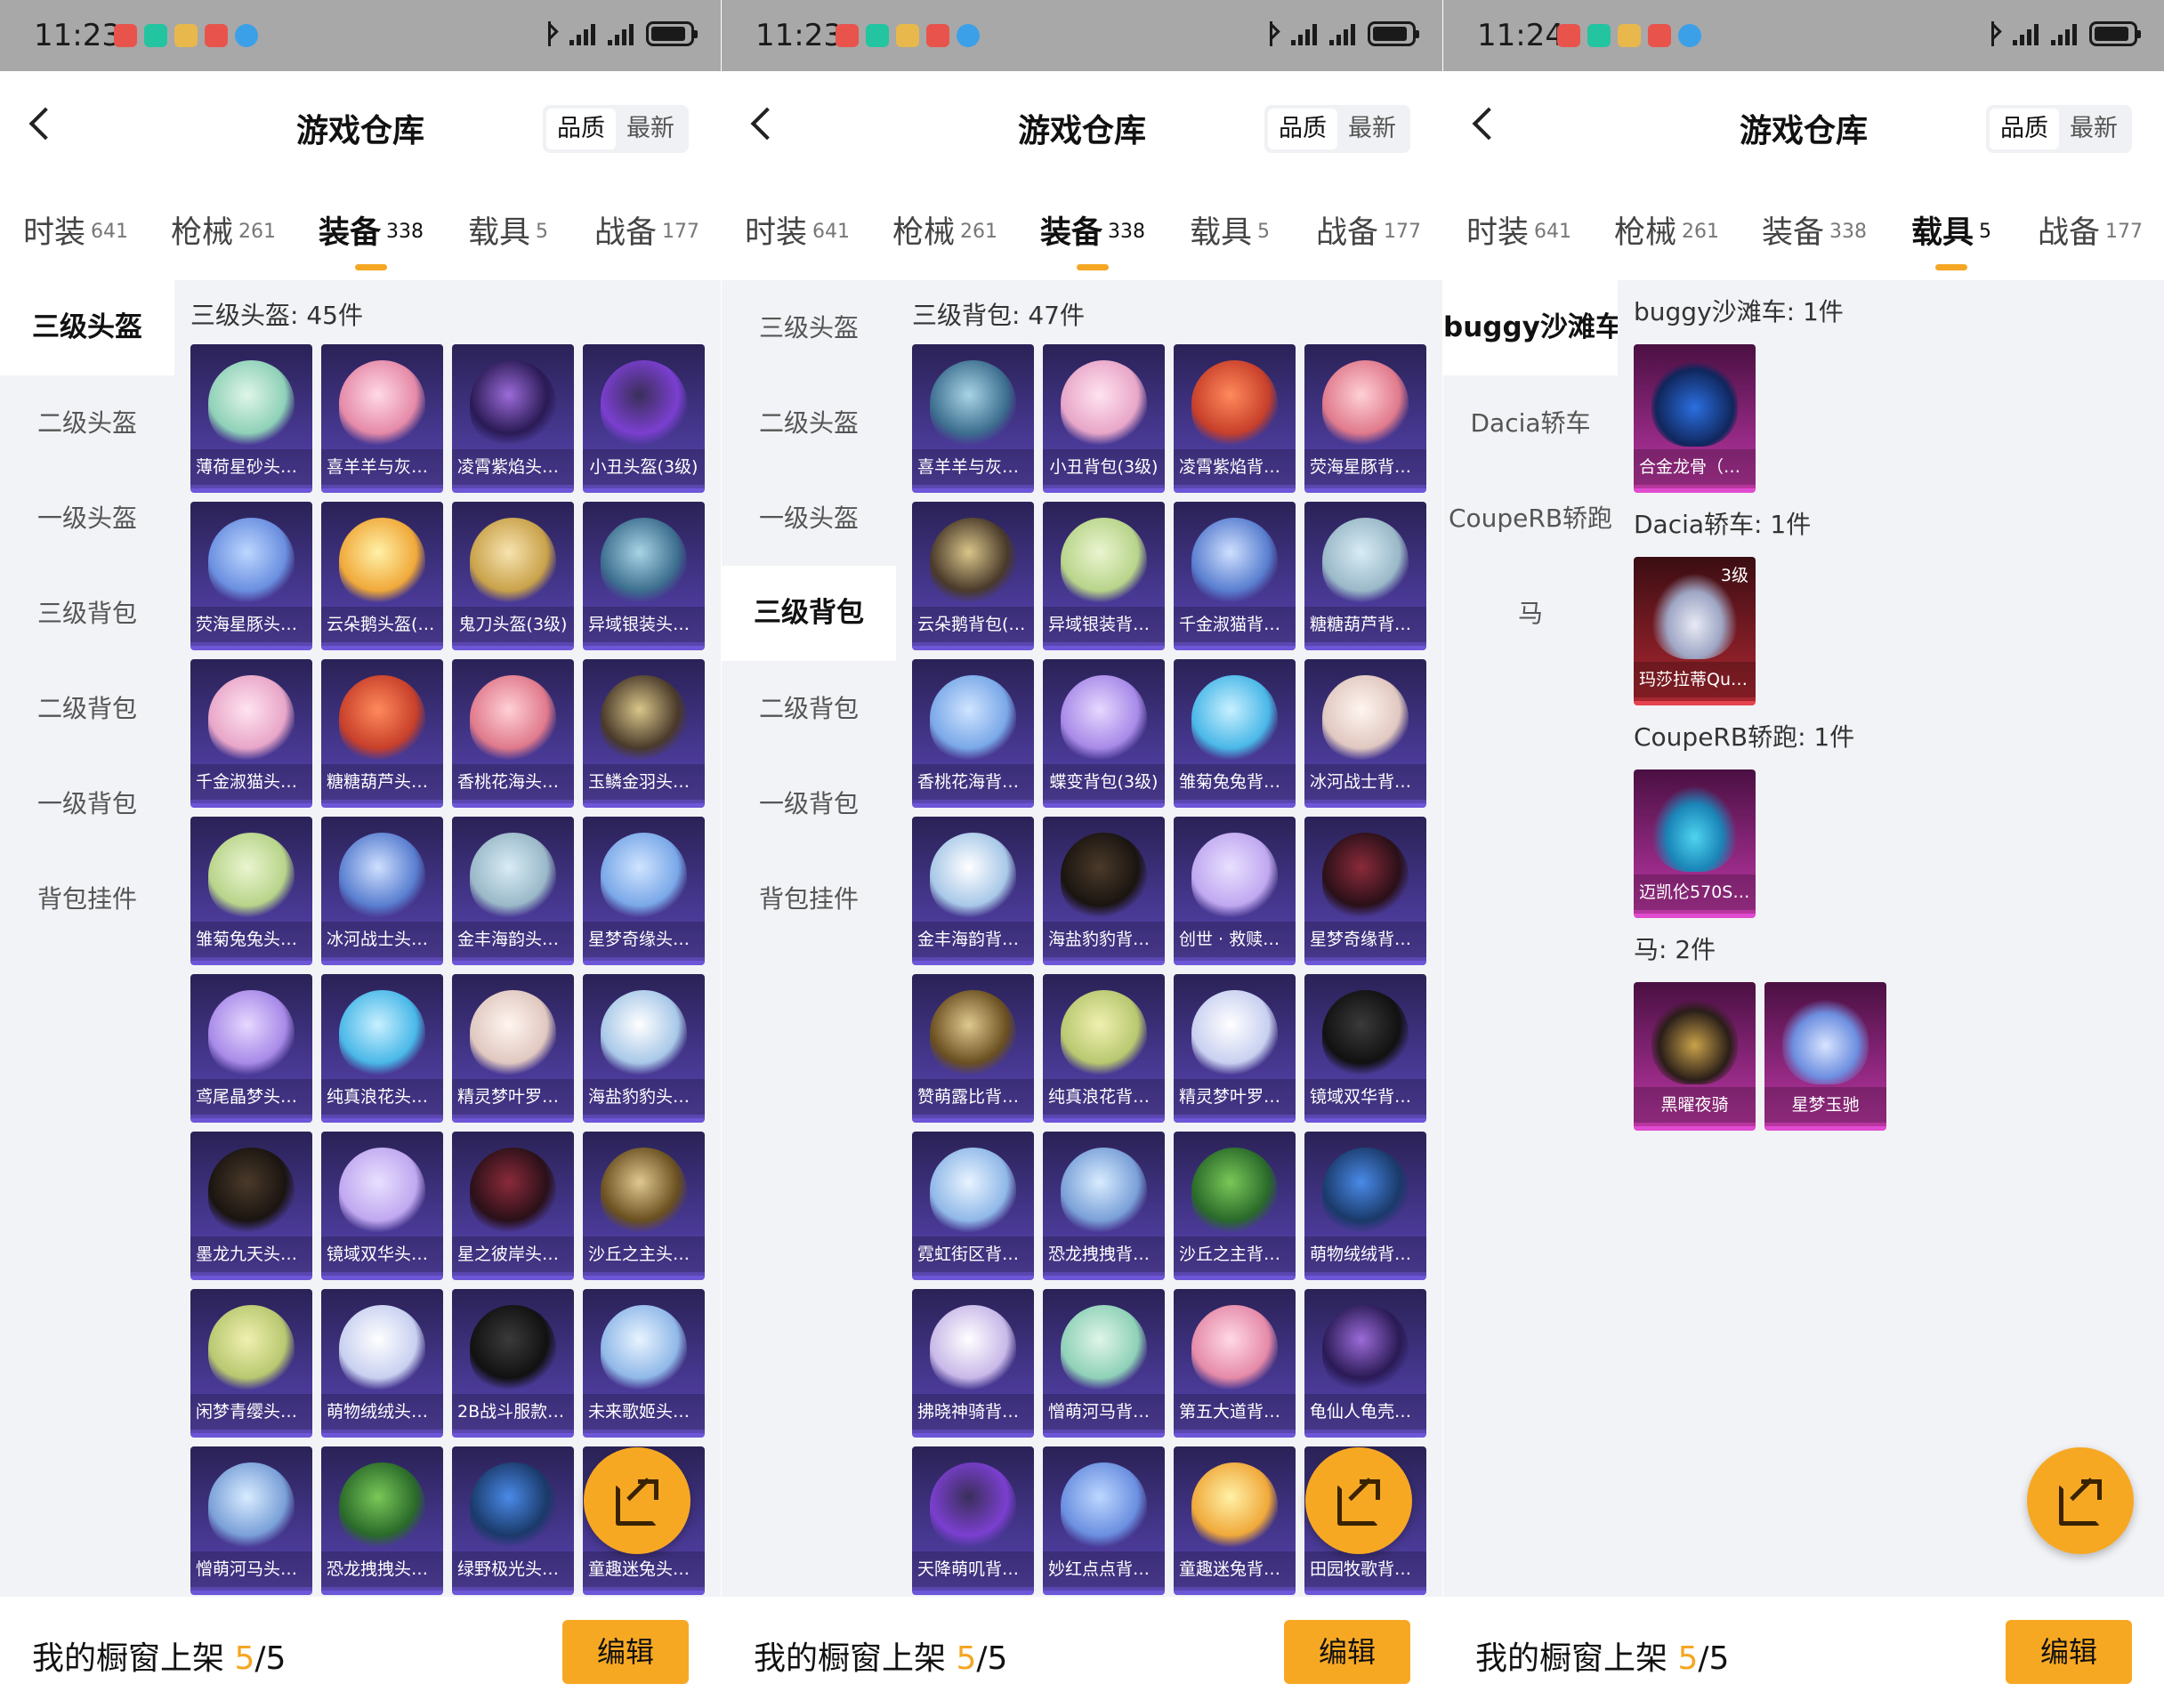 The width and height of the screenshot is (2164, 1708). What do you see at coordinates (1235, 576) in the screenshot?
I see `item-card: 千金淑猫背包(3级)` at bounding box center [1235, 576].